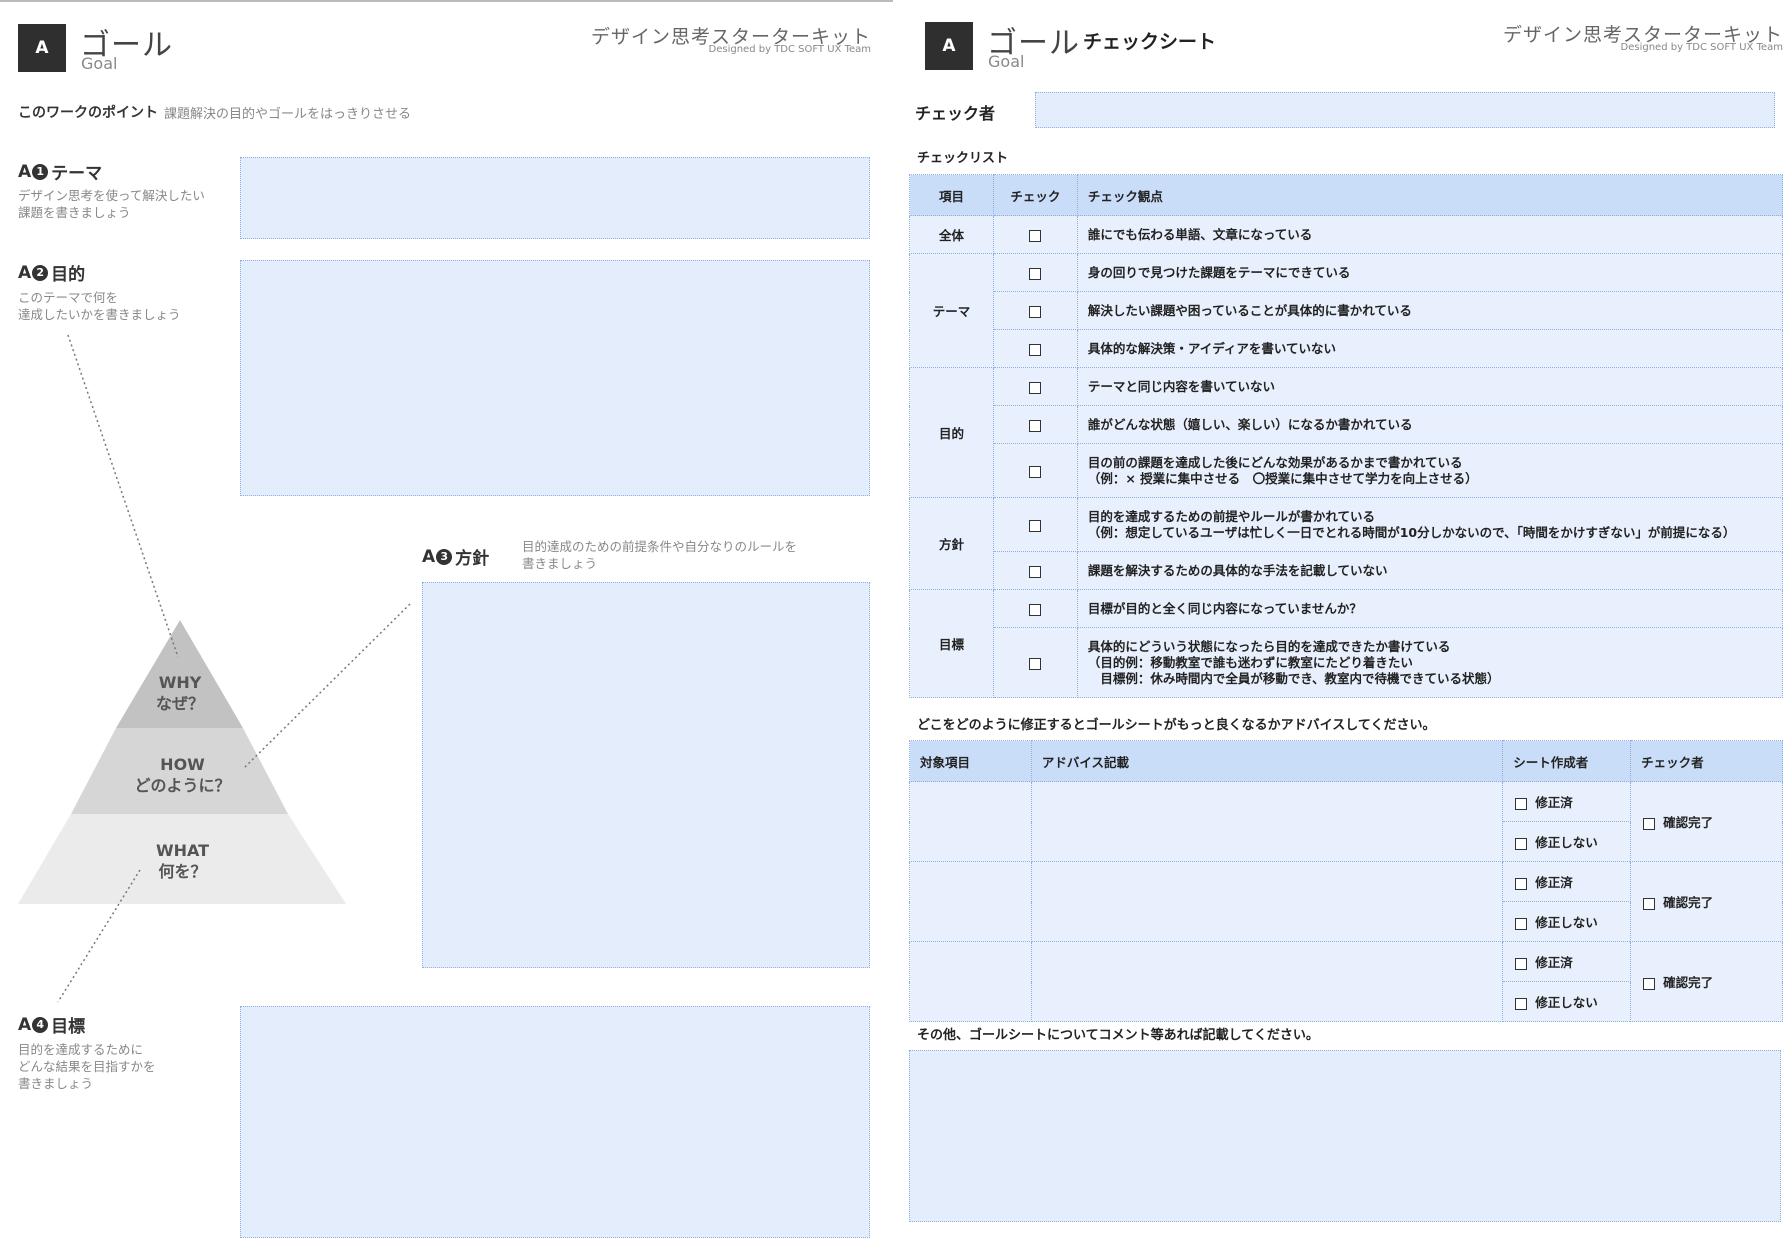 This screenshot has width=1787, height=1260. Describe the element at coordinates (214, 668) in the screenshot. I see `pyramid-diagram` at that location.